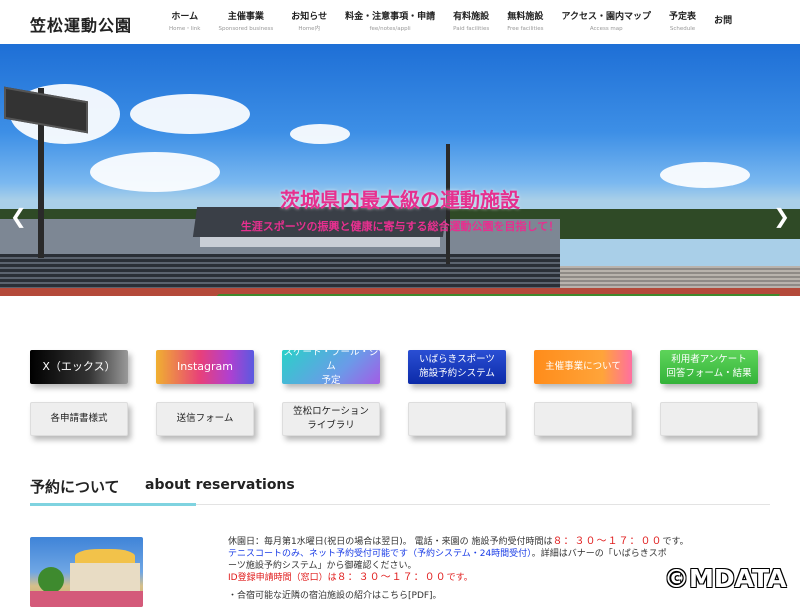  I want to click on send-form-button: 送信フォーム, so click(205, 419).